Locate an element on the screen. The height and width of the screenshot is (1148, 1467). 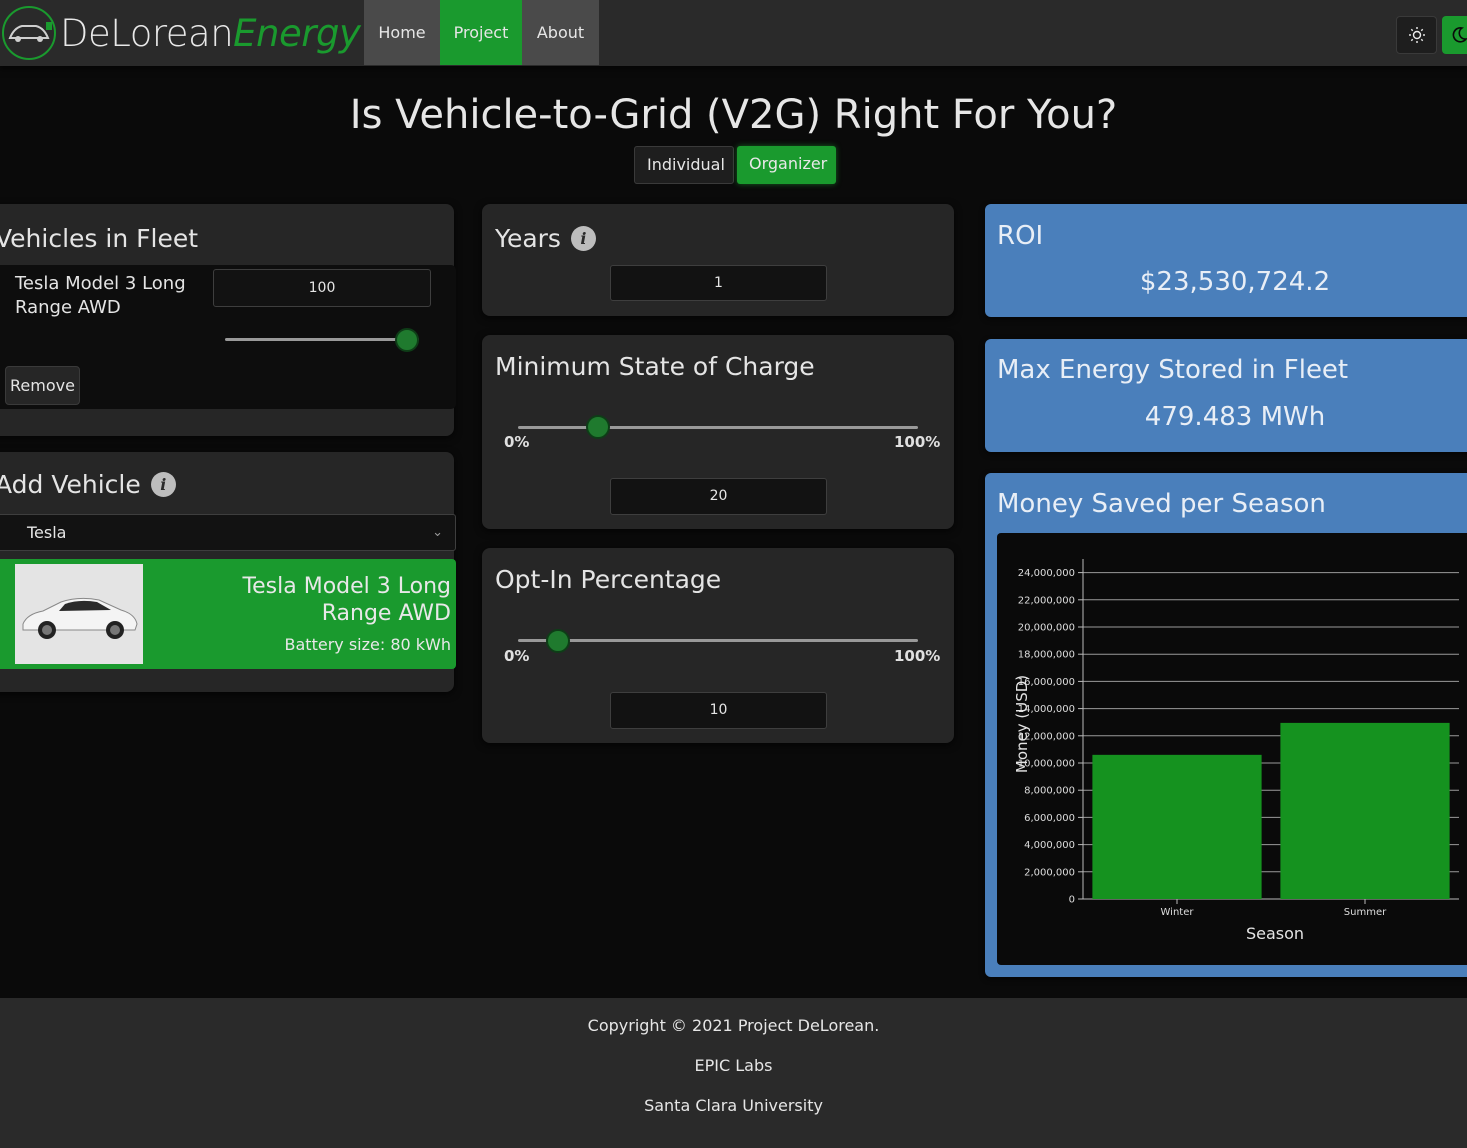
y-tick-label: 8,000,000 is located at coordinates (1049, 791).